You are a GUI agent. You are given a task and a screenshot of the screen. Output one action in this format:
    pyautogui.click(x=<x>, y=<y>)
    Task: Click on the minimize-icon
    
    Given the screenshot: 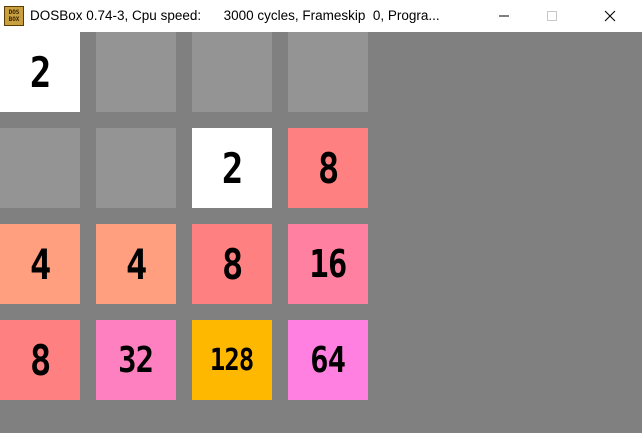 What is the action you would take?
    pyautogui.click(x=504, y=16)
    